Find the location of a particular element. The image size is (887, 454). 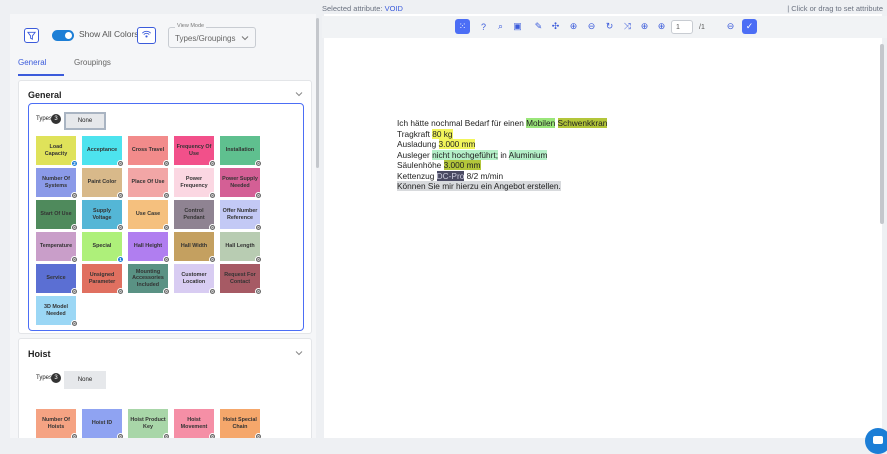

attribute-tile-label: Mounting Accessories Included is located at coordinates (148, 278).